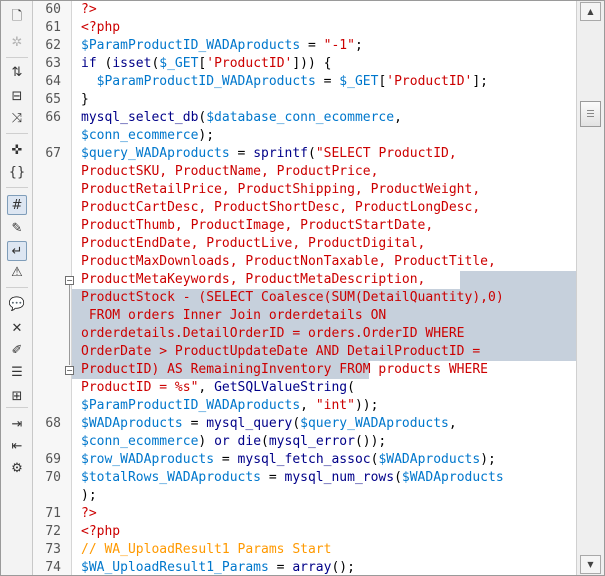  What do you see at coordinates (53, 459) in the screenshot?
I see `line-number: 69` at bounding box center [53, 459].